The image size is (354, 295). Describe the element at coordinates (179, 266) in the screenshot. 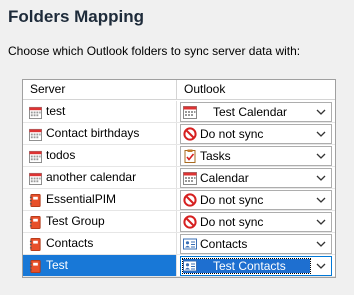

I see `table-row: Test Test Contacts` at that location.